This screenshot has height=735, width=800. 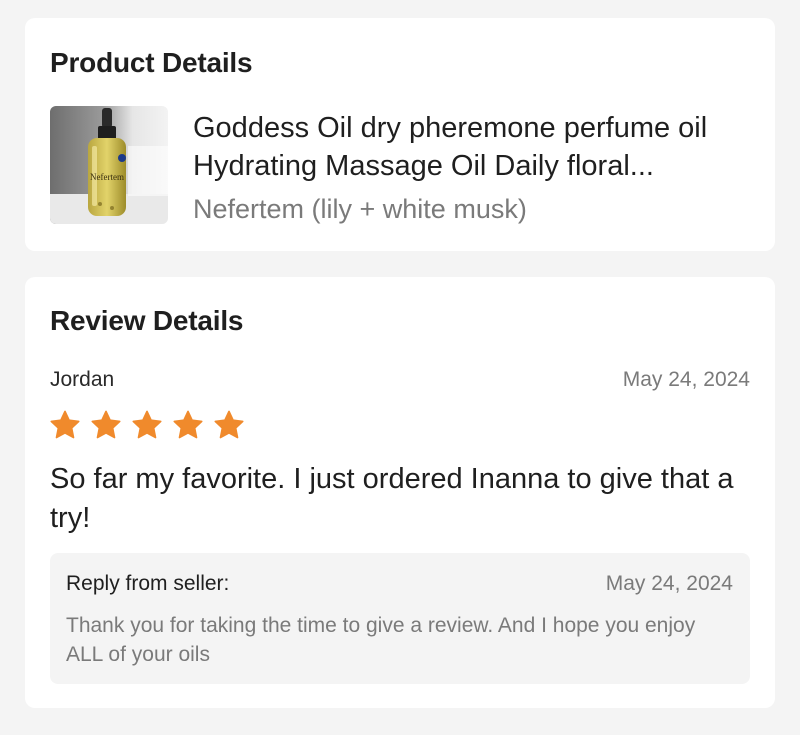 What do you see at coordinates (669, 583) in the screenshot?
I see `reply-date: May 24, 2024` at bounding box center [669, 583].